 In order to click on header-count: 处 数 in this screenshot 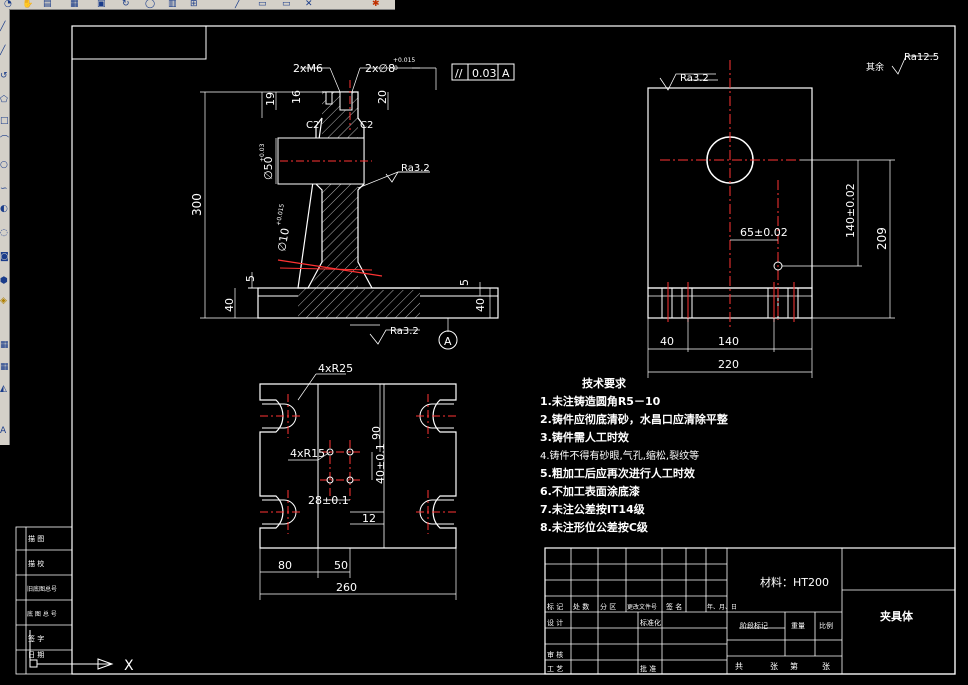, I will do `click(581, 606)`.